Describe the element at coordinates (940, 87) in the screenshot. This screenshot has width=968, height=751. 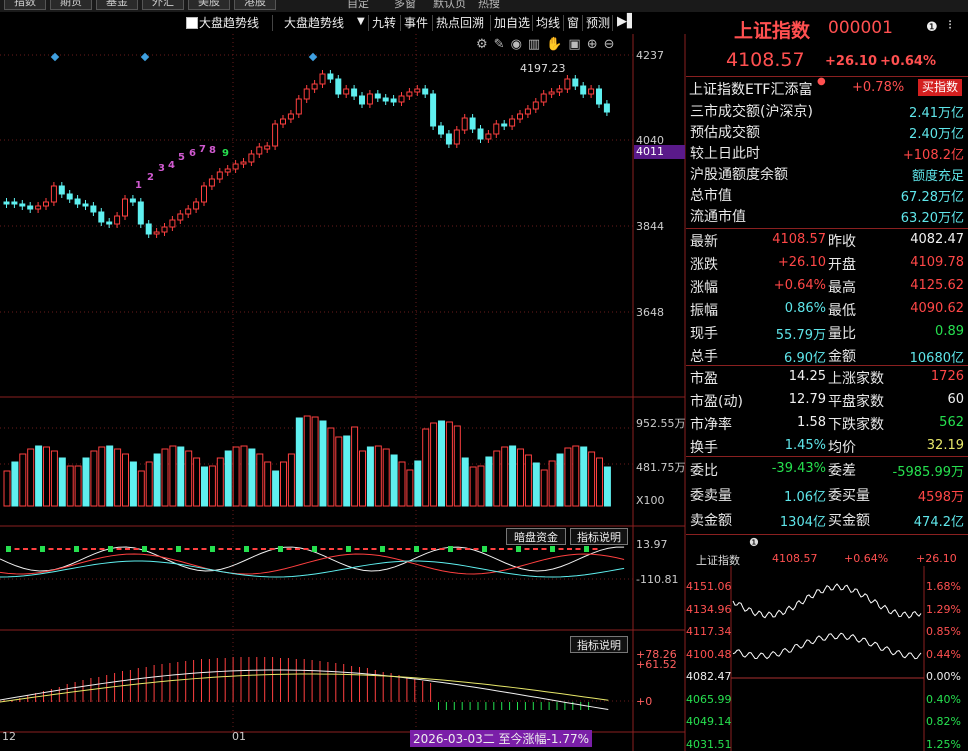
I see `buy-index-button: 买指数` at that location.